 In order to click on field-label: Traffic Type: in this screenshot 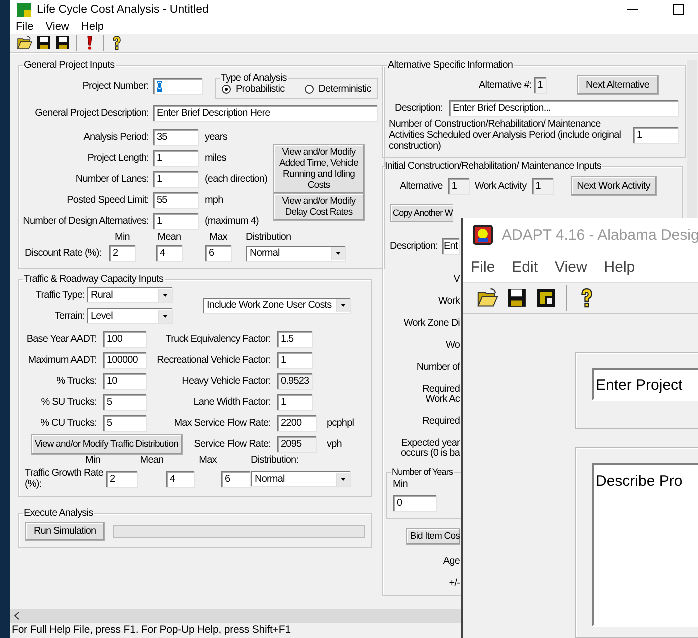, I will do `click(59, 295)`.